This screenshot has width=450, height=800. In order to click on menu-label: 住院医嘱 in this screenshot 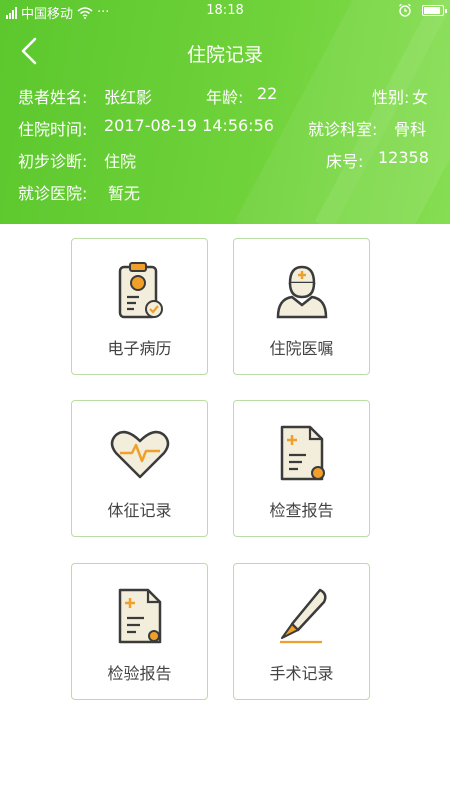, I will do `click(301, 348)`.